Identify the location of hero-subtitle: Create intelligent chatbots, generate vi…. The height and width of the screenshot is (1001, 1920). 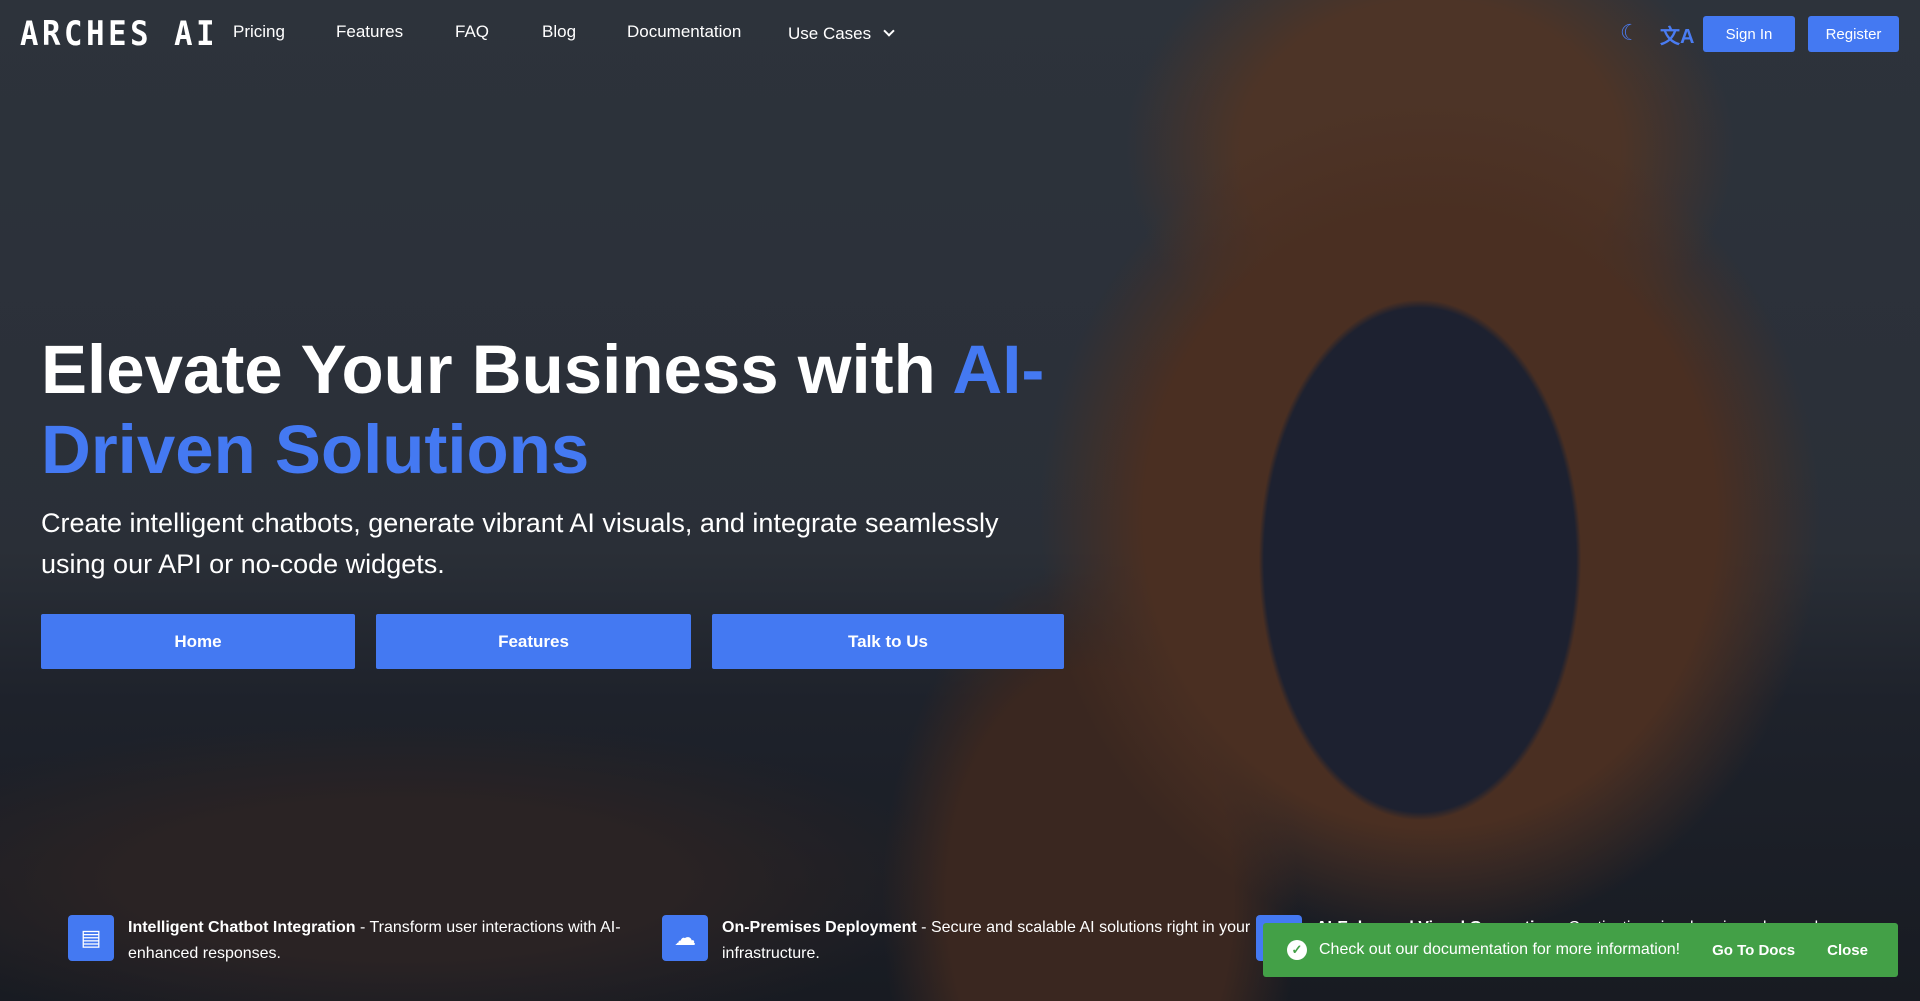
(520, 543).